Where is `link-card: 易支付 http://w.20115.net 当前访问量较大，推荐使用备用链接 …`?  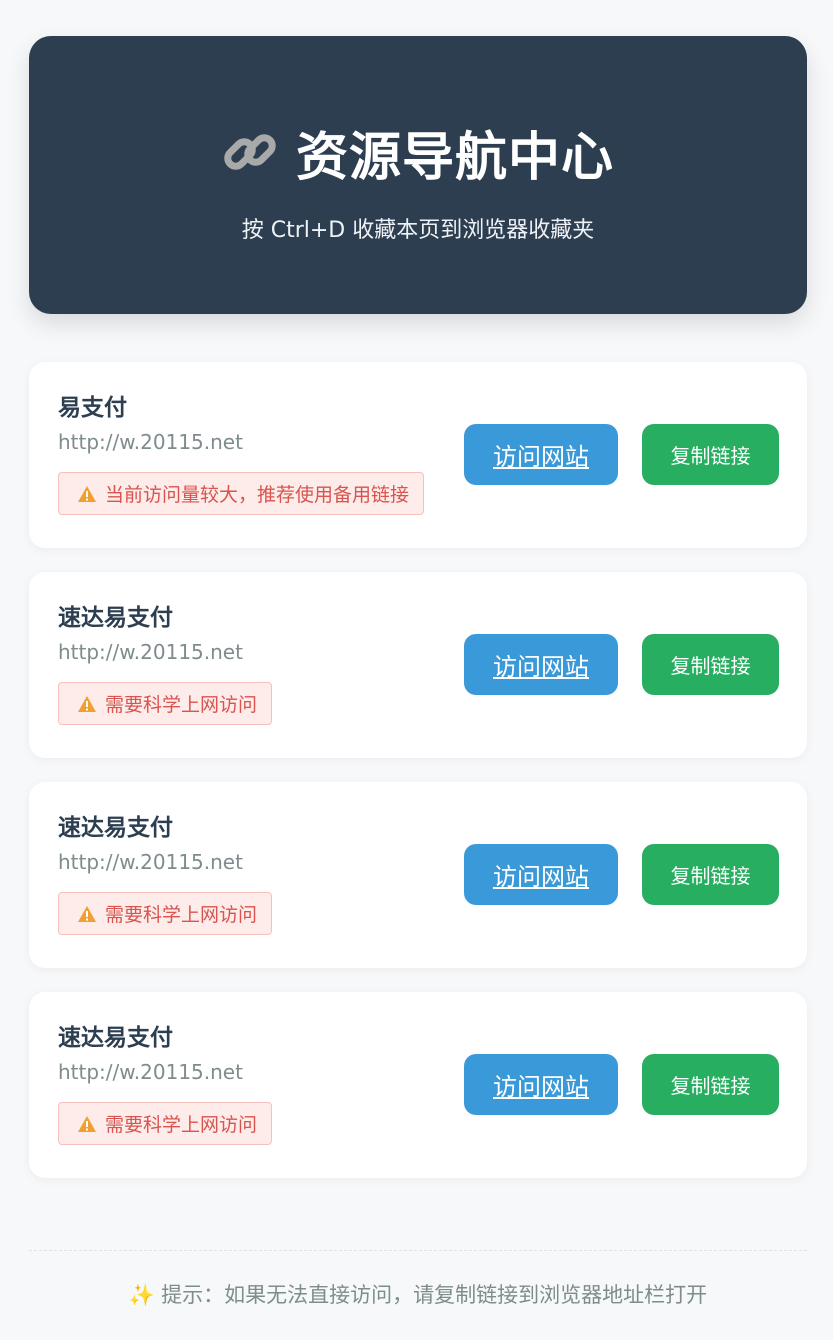 link-card: 易支付 http://w.20115.net 当前访问量较大，推荐使用备用链接 … is located at coordinates (418, 455).